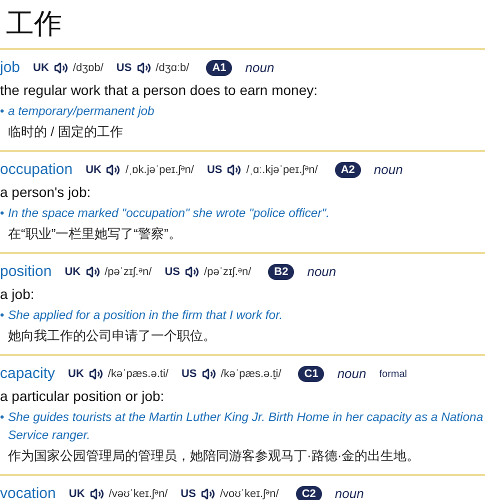 This screenshot has height=500, width=485. I want to click on pronunciation: /dʒɑːb/, so click(173, 68).